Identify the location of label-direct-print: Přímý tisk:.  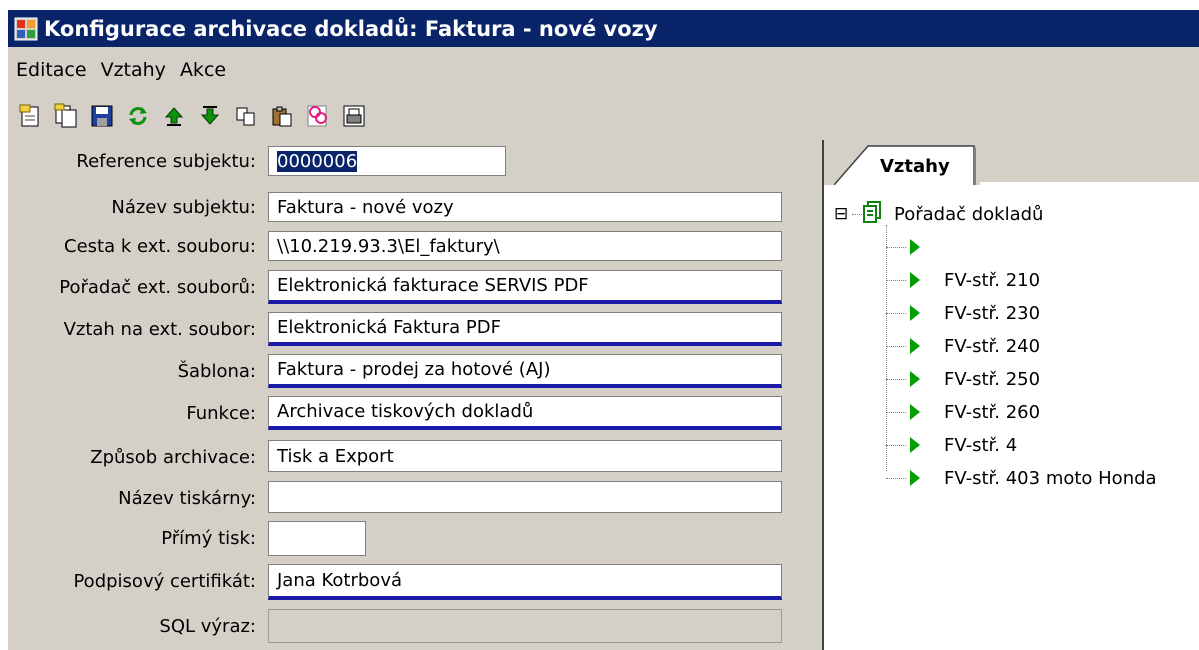
(208, 538).